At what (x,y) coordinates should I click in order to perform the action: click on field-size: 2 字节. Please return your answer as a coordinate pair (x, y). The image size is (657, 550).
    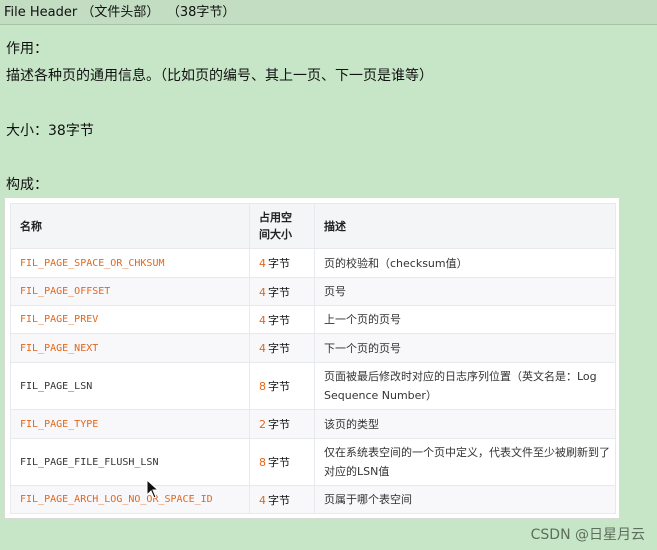
    Looking at the image, I should click on (282, 424).